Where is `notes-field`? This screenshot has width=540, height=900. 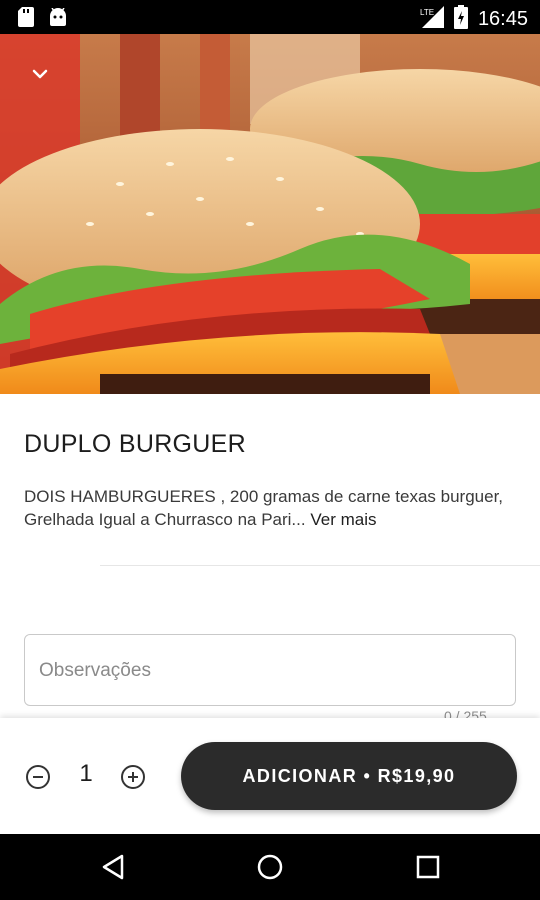
notes-field is located at coordinates (270, 670).